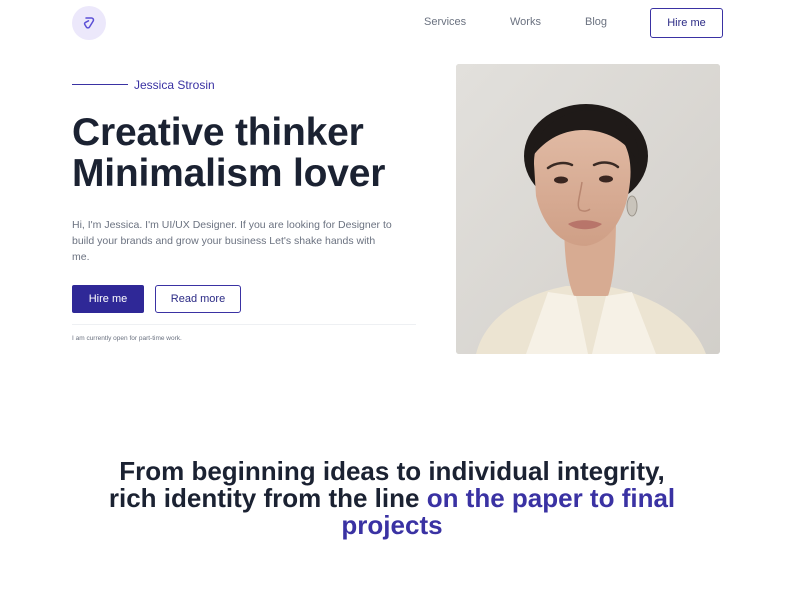  I want to click on hero-divider, so click(244, 324).